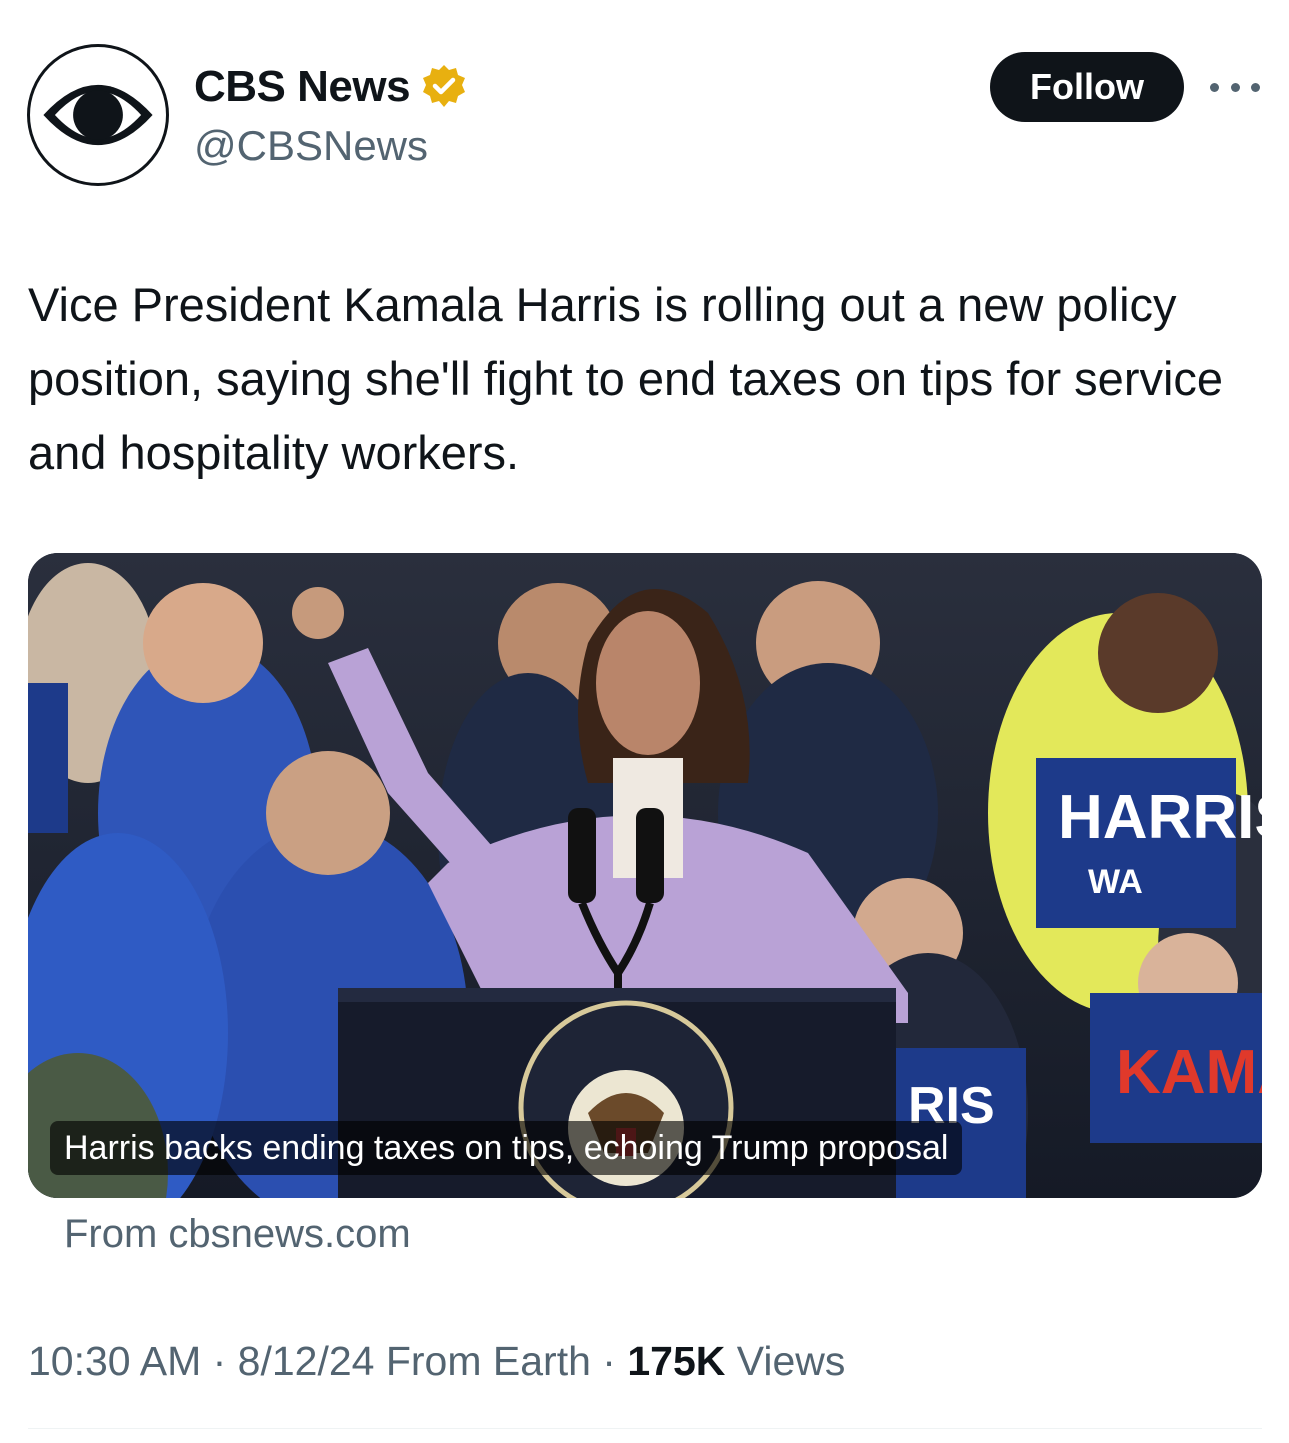 The height and width of the screenshot is (1443, 1289). I want to click on views-count: 175K, so click(676, 1361).